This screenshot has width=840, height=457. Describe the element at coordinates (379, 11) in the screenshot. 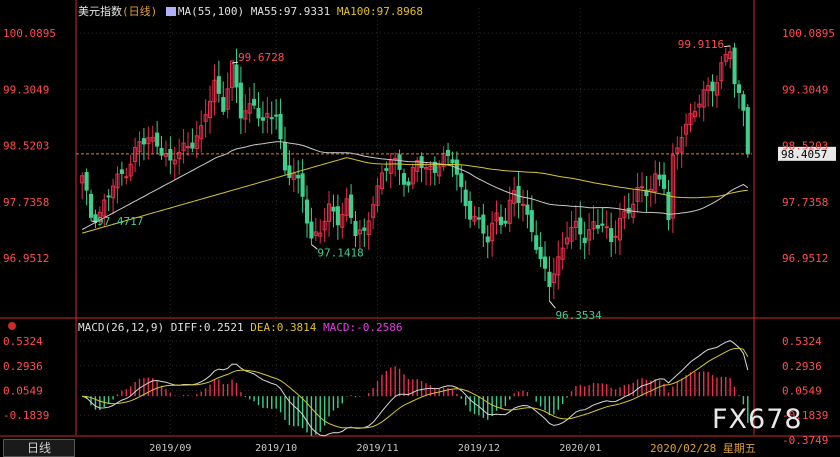

I see `ma100-label: MA100:97.8968` at that location.